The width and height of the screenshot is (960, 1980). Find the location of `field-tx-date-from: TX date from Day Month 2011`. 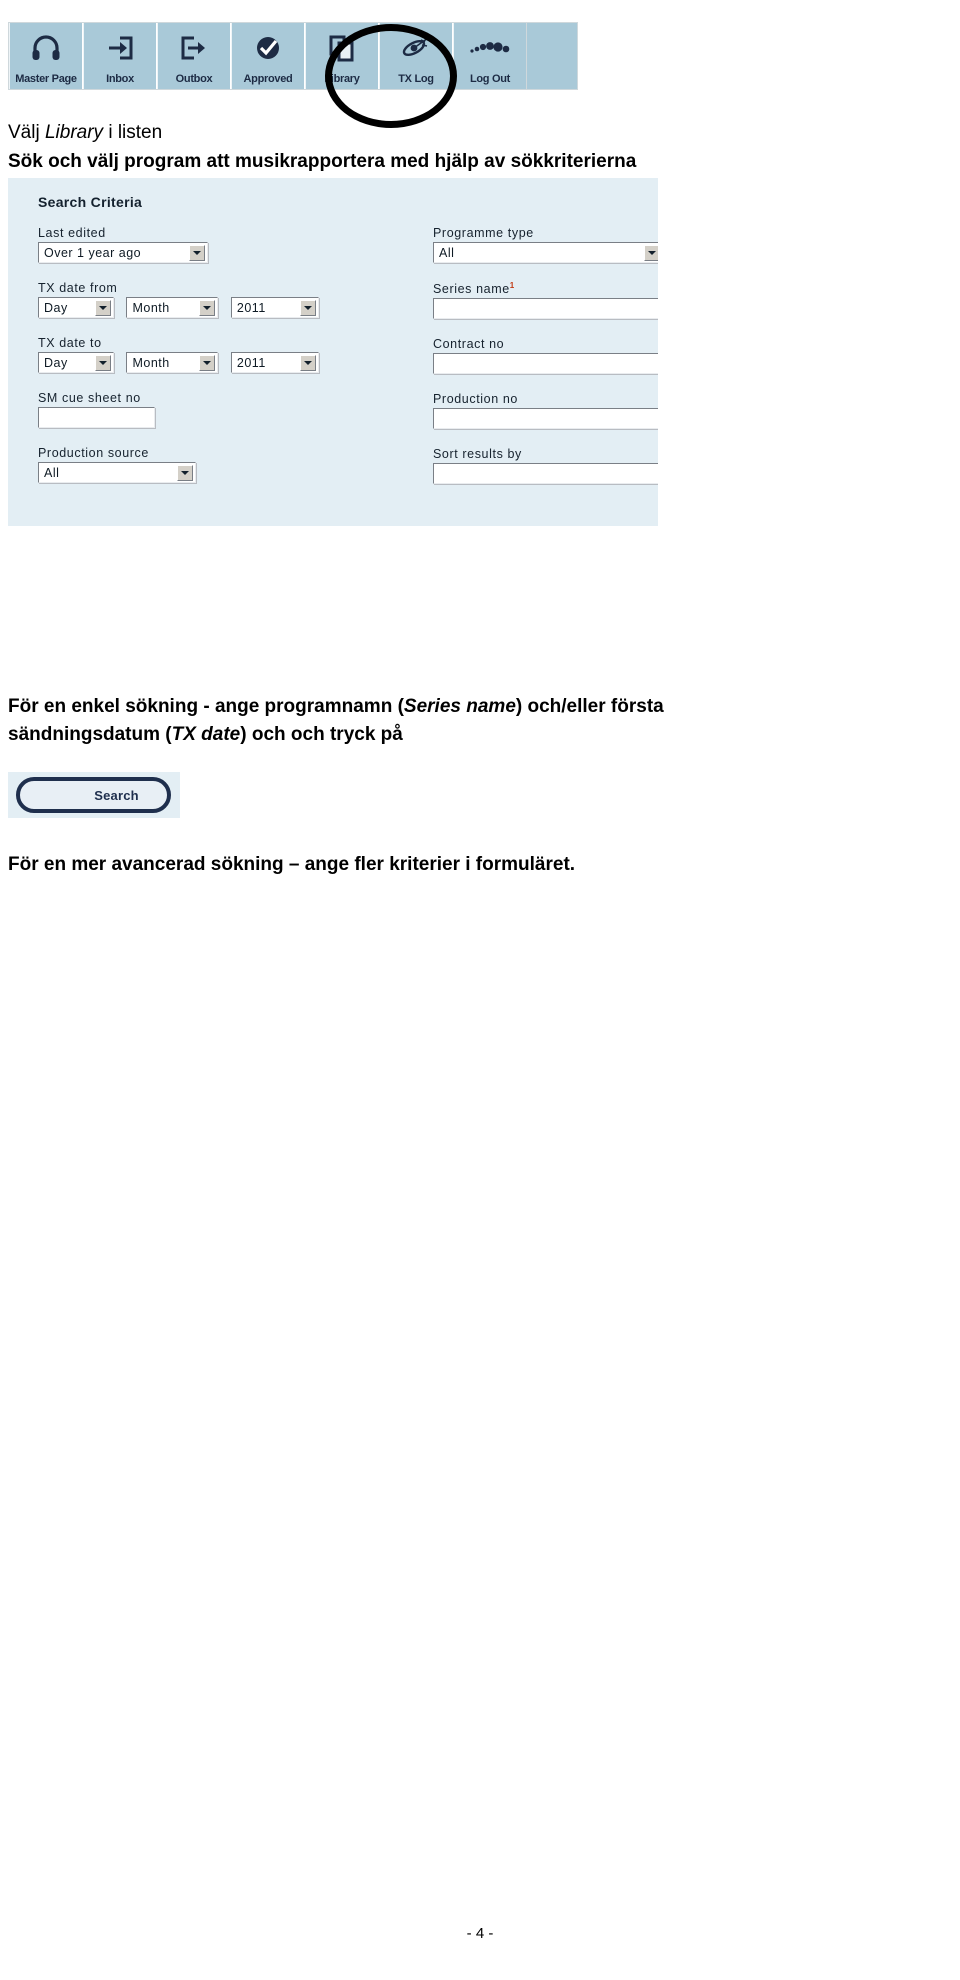

field-tx-date-from: TX date from Day Month 2011 is located at coordinates (183, 299).